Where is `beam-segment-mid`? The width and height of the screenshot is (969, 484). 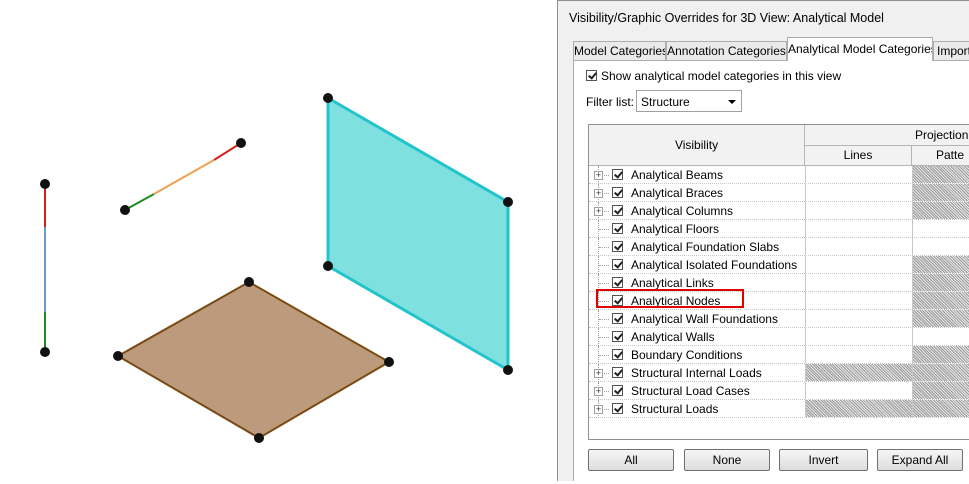
beam-segment-mid is located at coordinates (184, 177).